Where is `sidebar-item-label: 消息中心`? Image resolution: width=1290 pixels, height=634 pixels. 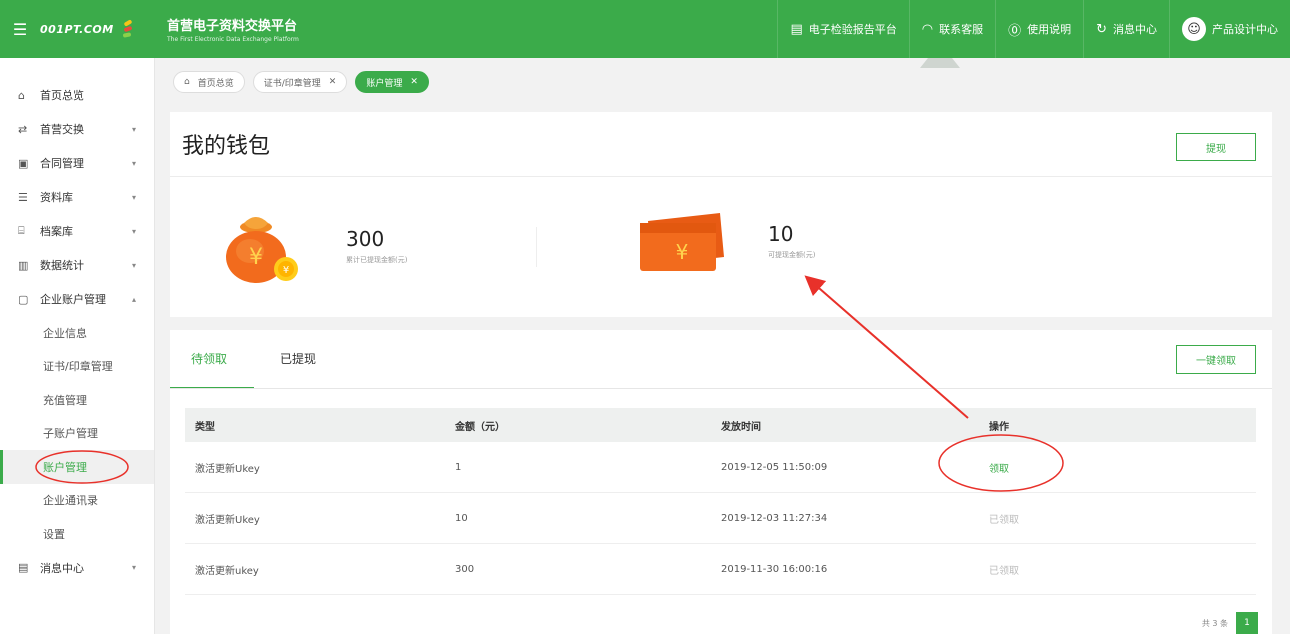 sidebar-item-label: 消息中心 is located at coordinates (62, 568).